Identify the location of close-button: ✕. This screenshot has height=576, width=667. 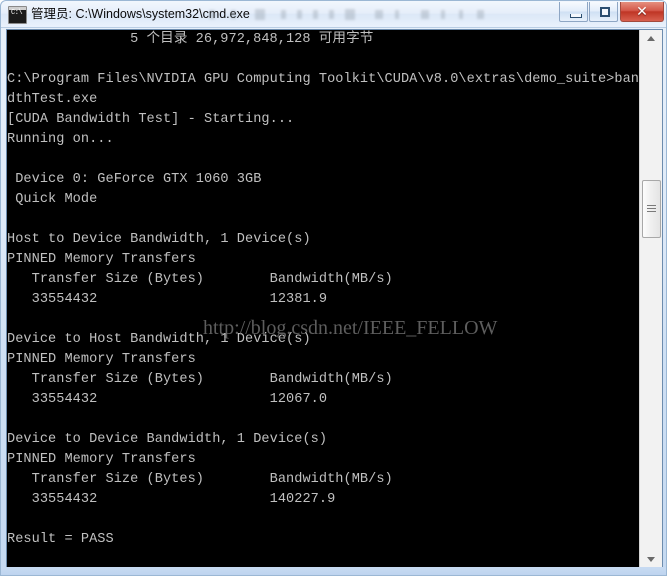
(642, 12).